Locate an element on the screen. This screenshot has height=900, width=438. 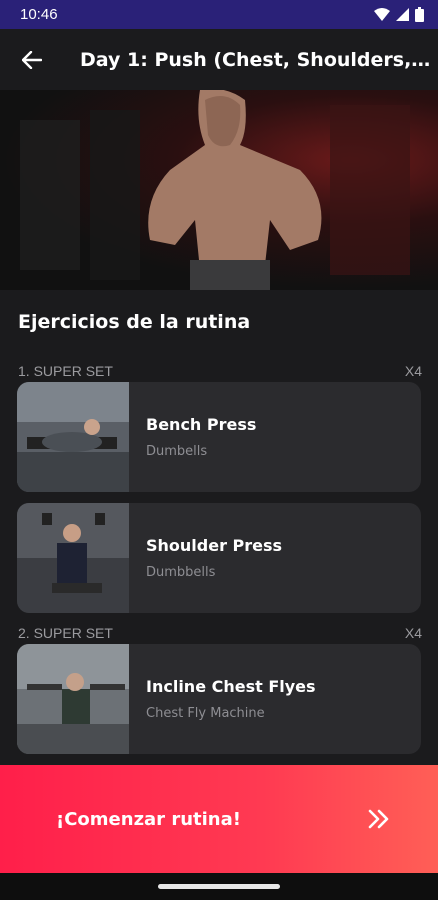
start-routine-label: ¡Comenzar rutina! is located at coordinates (148, 819).